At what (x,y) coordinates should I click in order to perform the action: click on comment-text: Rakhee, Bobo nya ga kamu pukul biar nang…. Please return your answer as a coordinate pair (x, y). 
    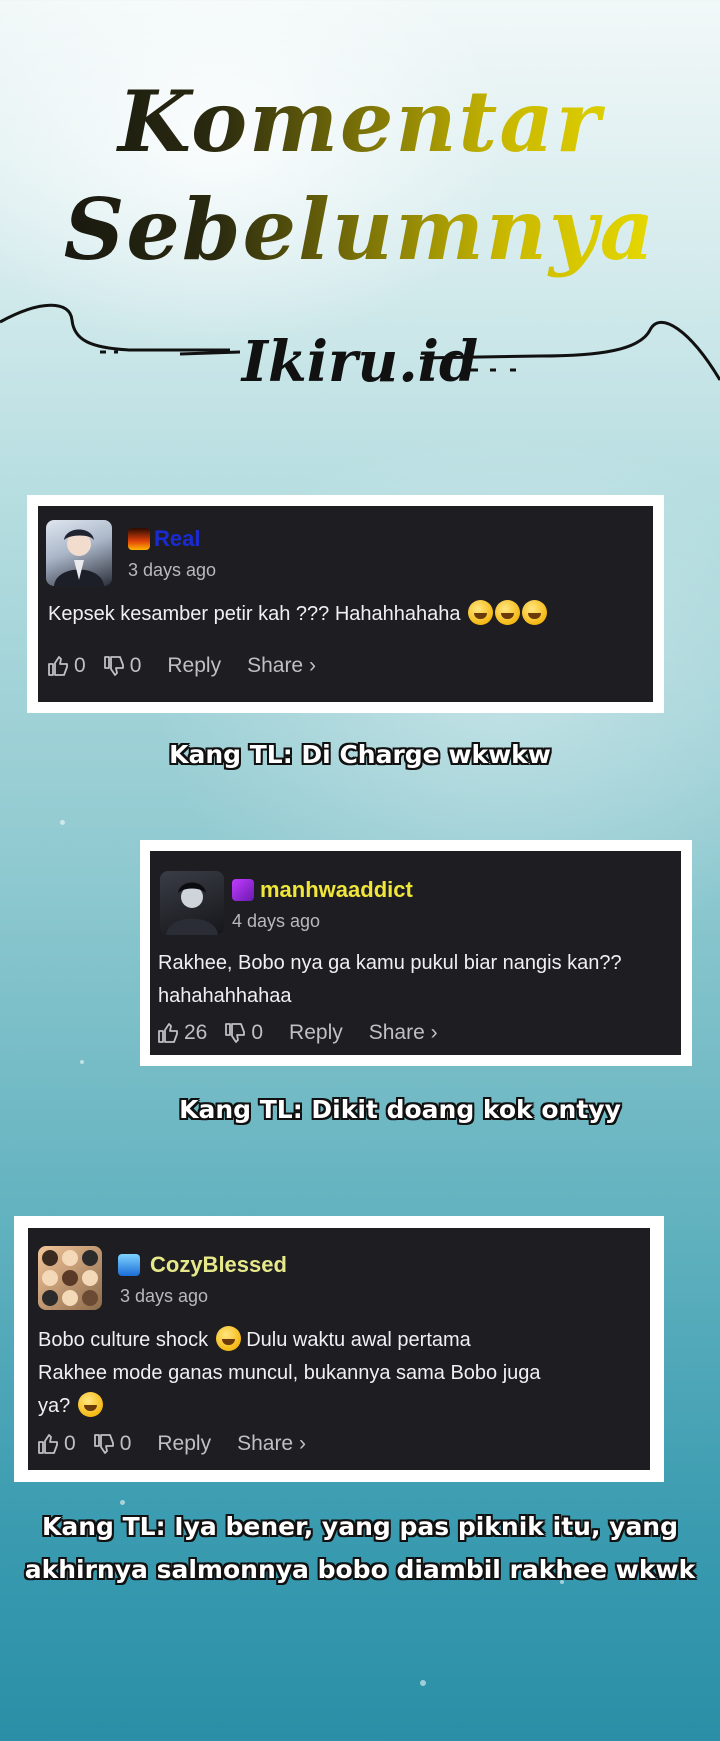
    Looking at the image, I should click on (390, 980).